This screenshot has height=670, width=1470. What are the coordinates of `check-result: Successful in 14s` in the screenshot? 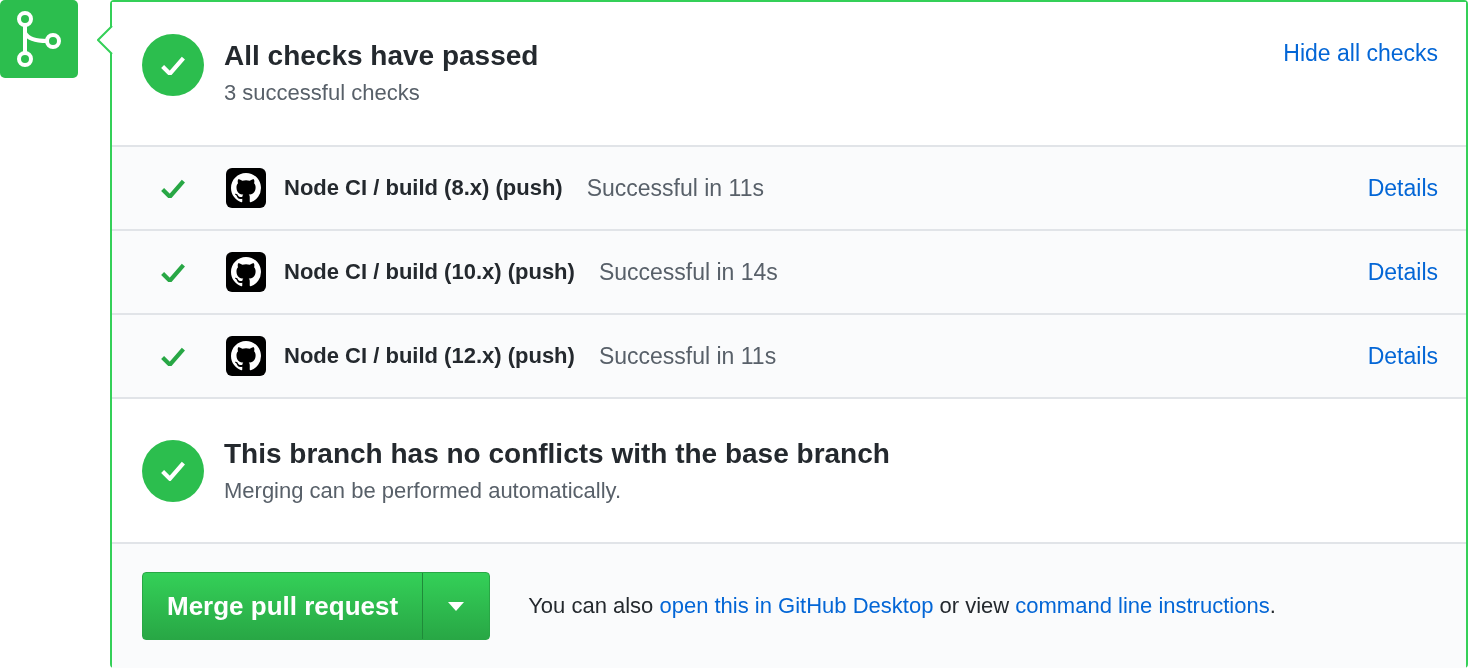 It's located at (688, 272).